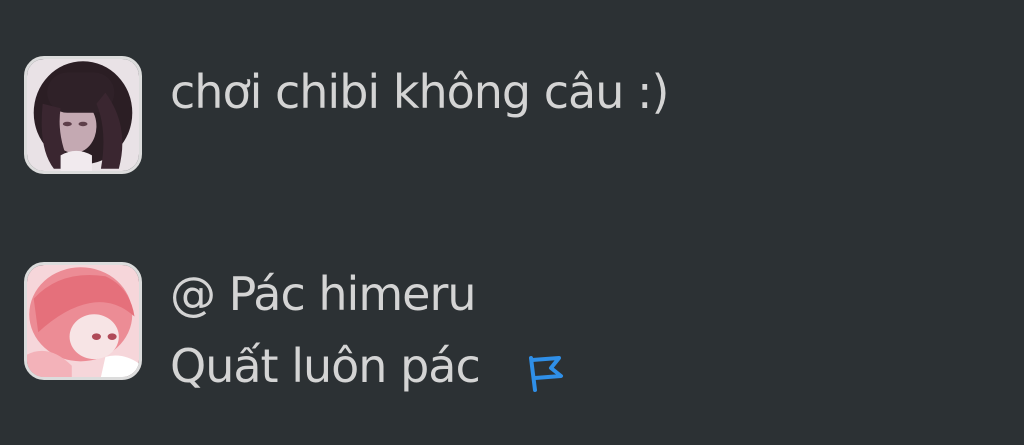 Image resolution: width=1024 pixels, height=445 pixels. I want to click on message-text: chơi chibi không câu :), so click(419, 92).